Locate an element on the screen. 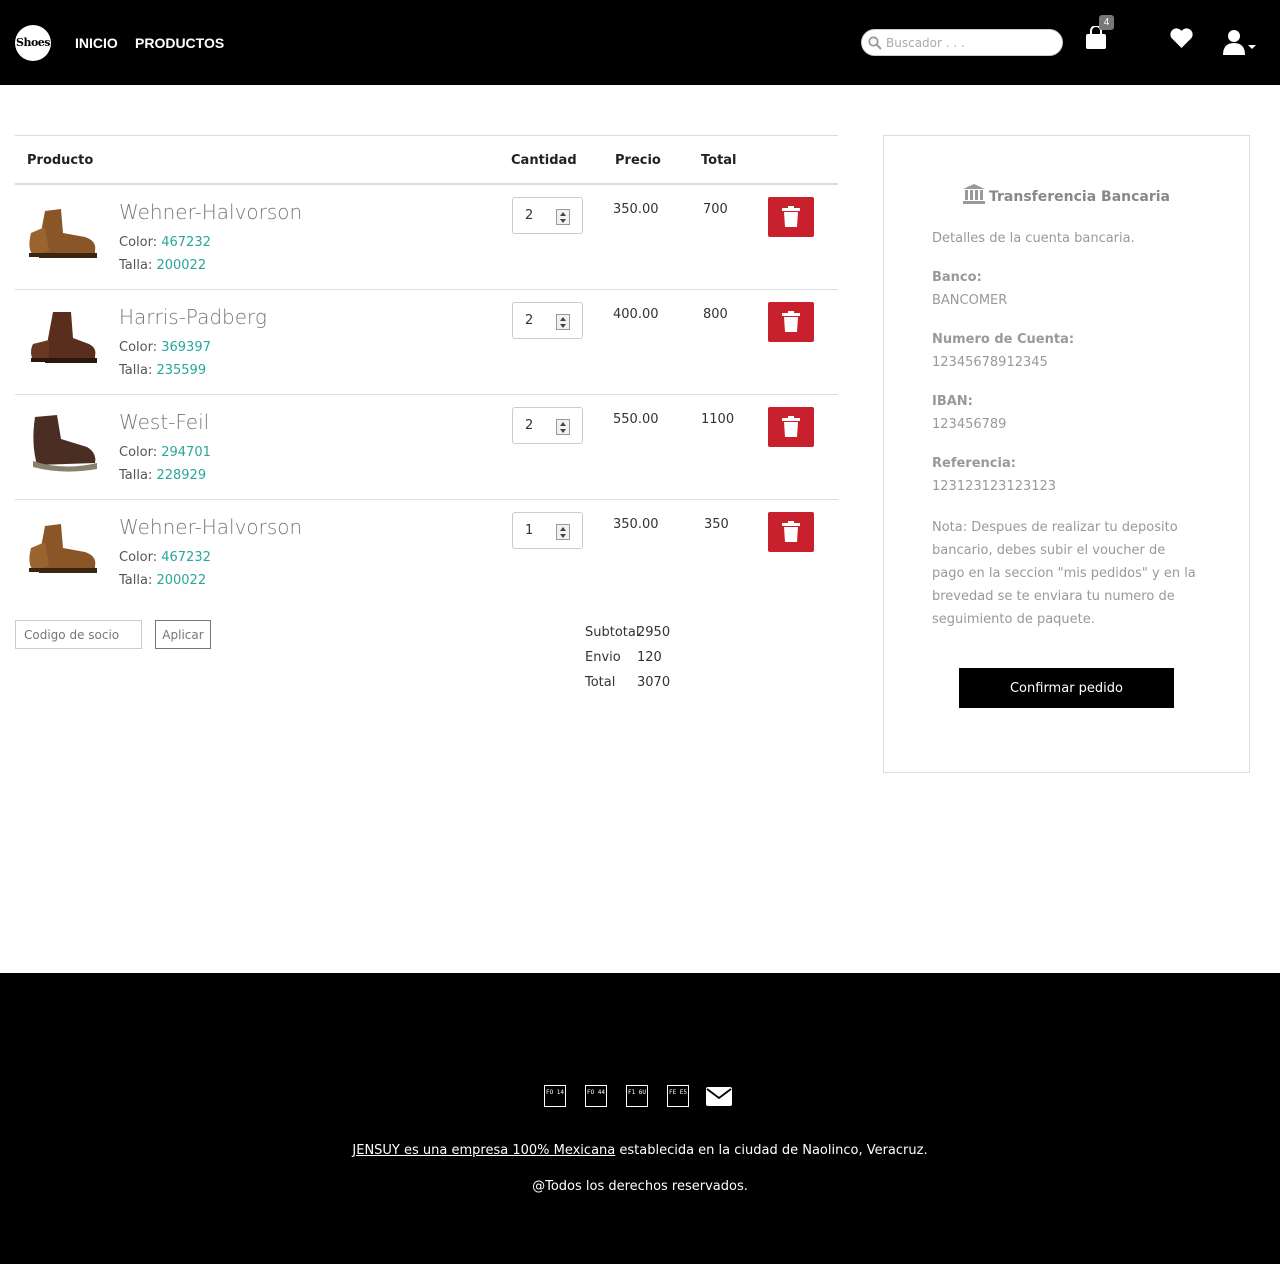 Image resolution: width=1280 pixels, height=1264 pixels. product-name: Harris-Padberg is located at coordinates (193, 317).